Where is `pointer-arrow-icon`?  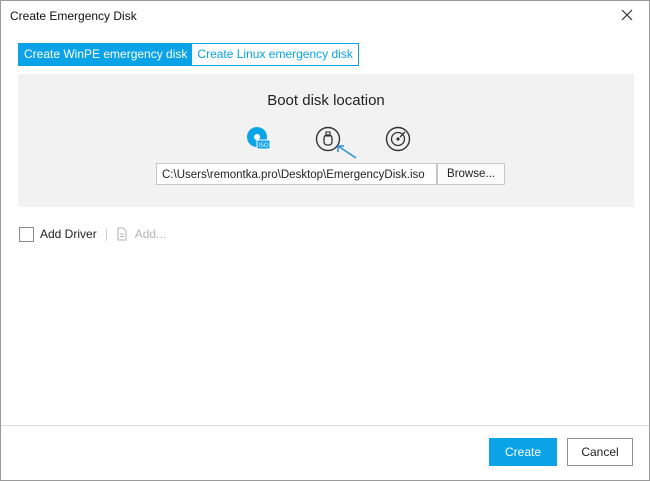
pointer-arrow-icon is located at coordinates (347, 152).